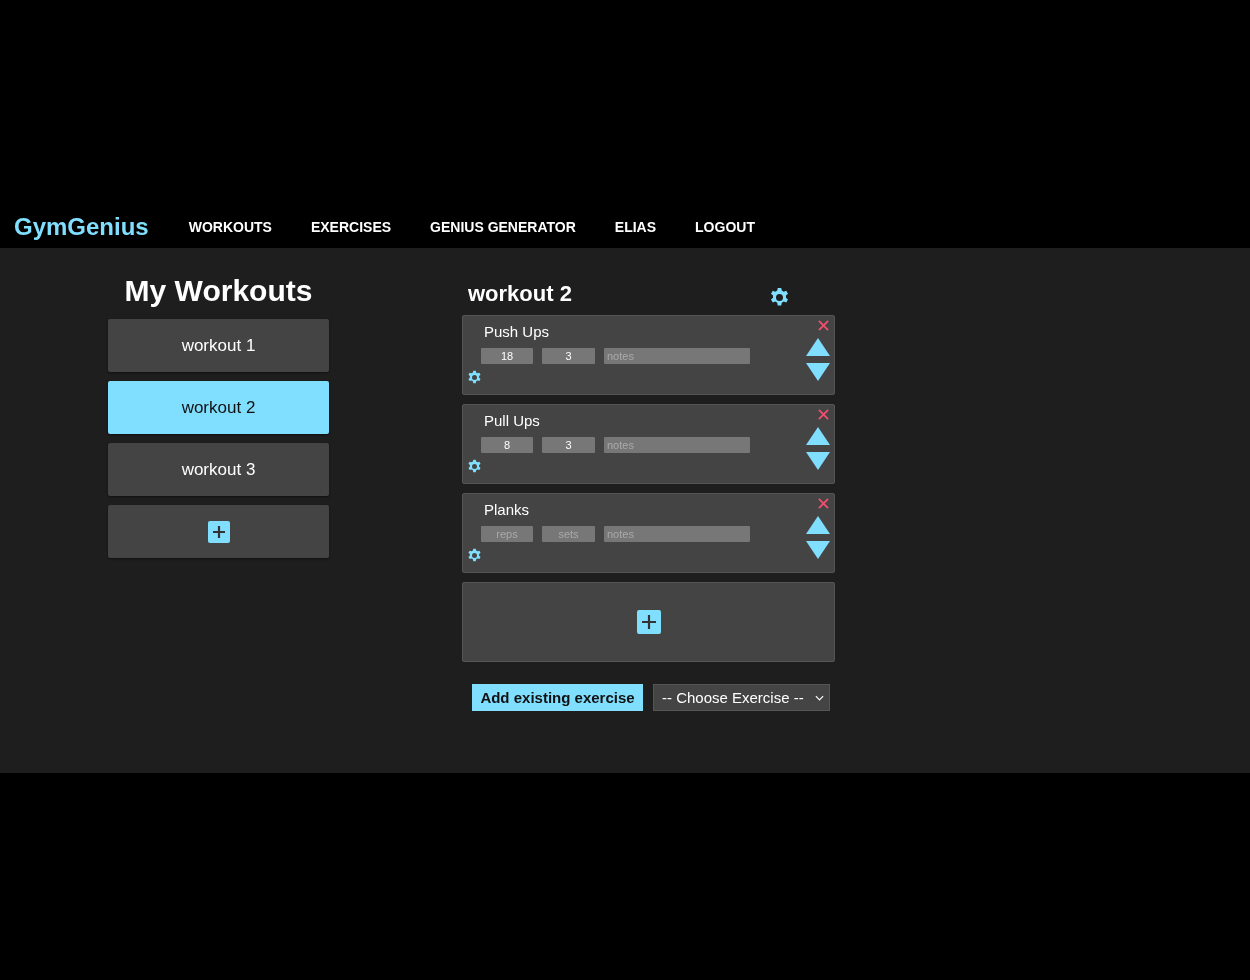 The image size is (1250, 980). Describe the element at coordinates (503, 226) in the screenshot. I see `nav-link: GENIUS GENERATOR` at that location.